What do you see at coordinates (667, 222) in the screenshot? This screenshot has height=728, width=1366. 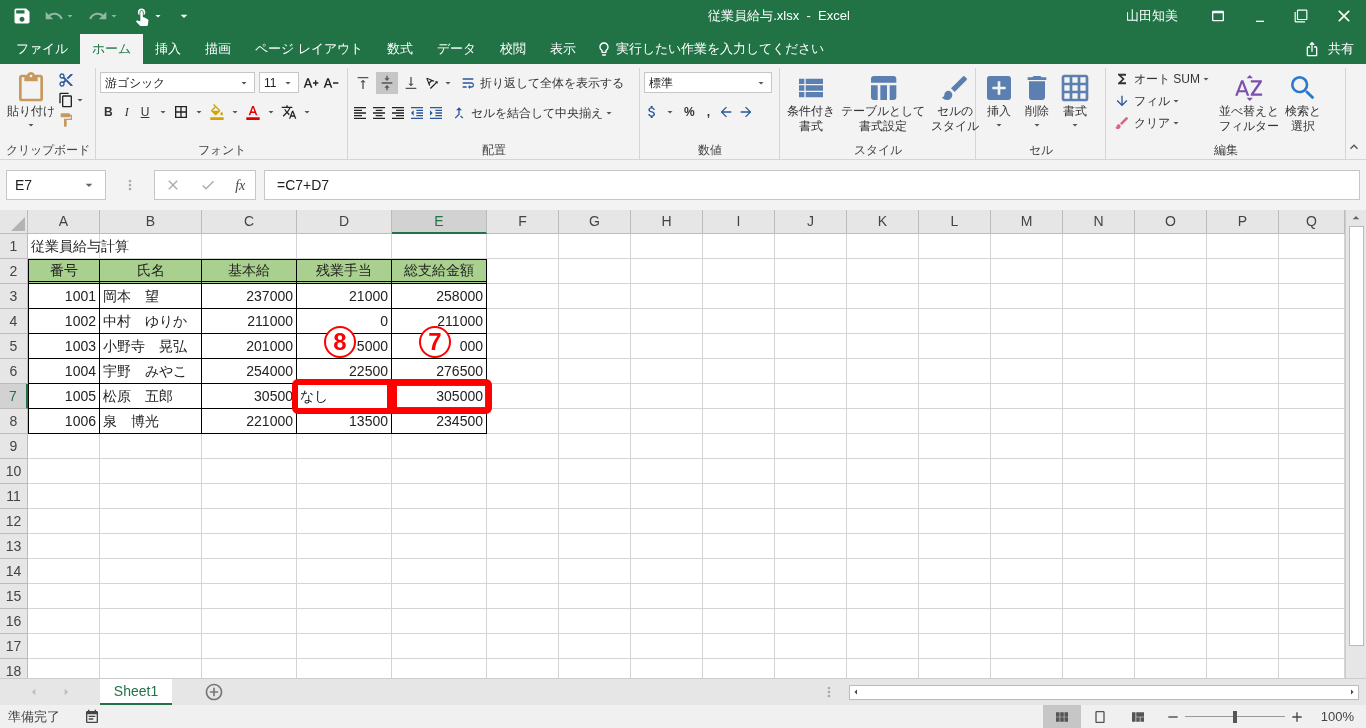 I see `column-header: H` at bounding box center [667, 222].